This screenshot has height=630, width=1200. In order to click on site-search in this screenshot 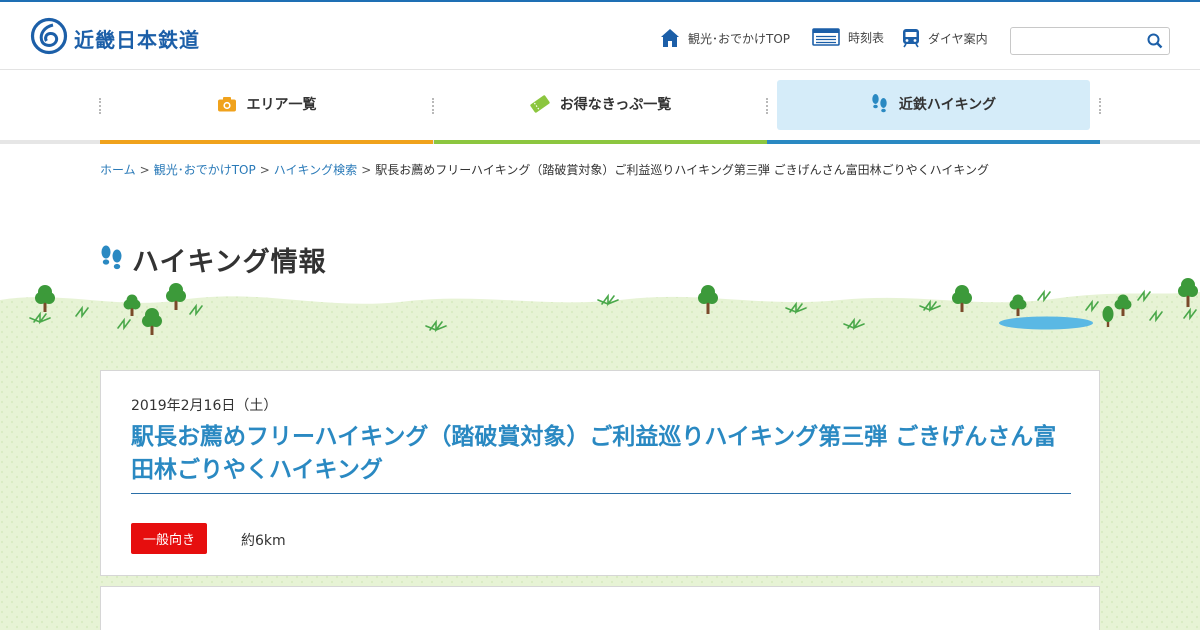, I will do `click(1090, 41)`.